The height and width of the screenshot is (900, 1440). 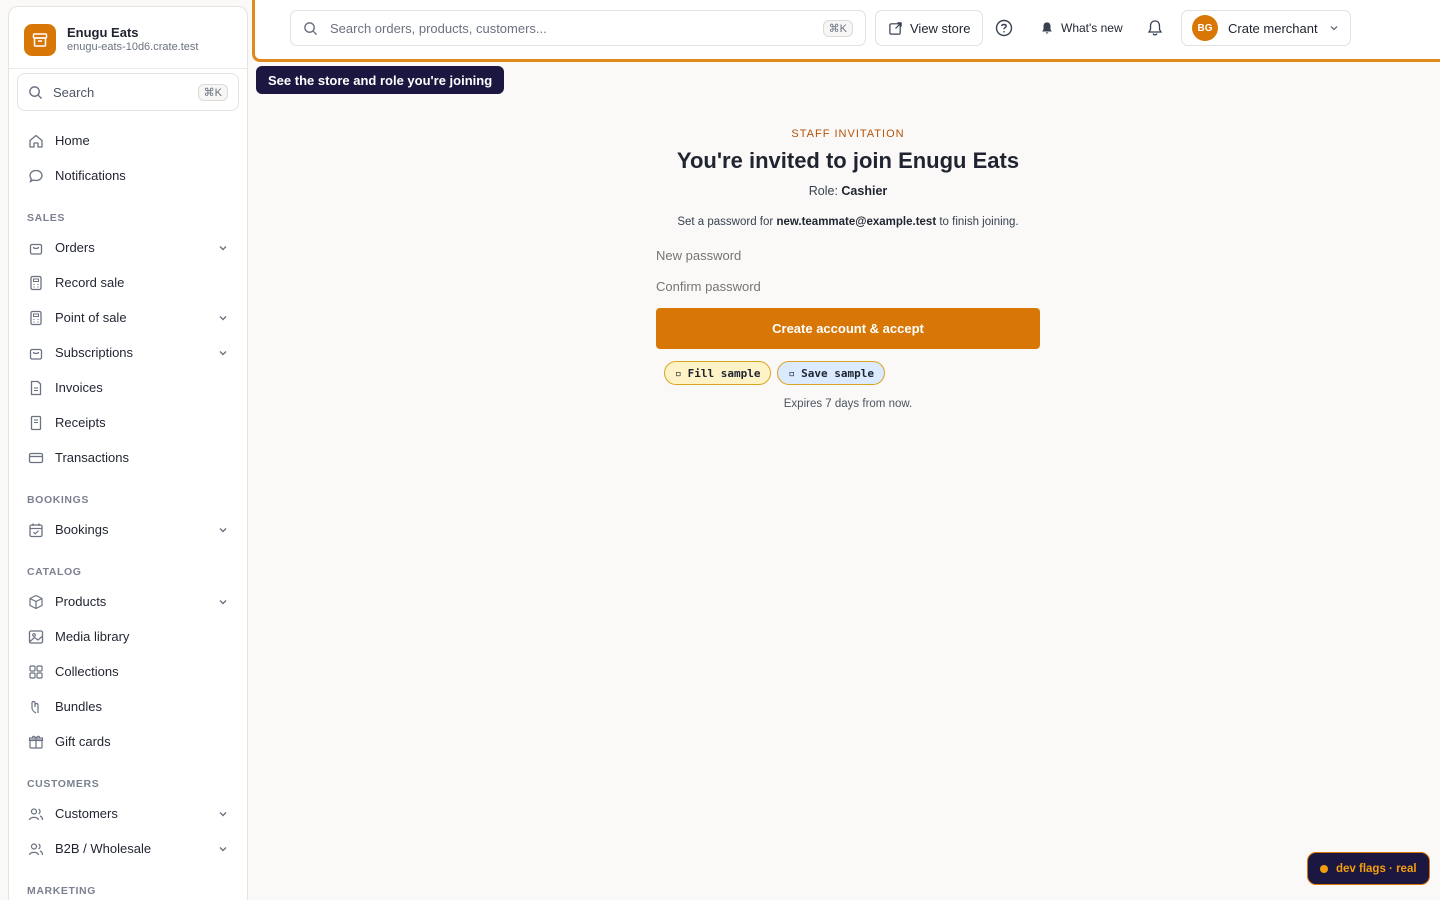 I want to click on set-password-suffix: to finish joining., so click(x=979, y=222).